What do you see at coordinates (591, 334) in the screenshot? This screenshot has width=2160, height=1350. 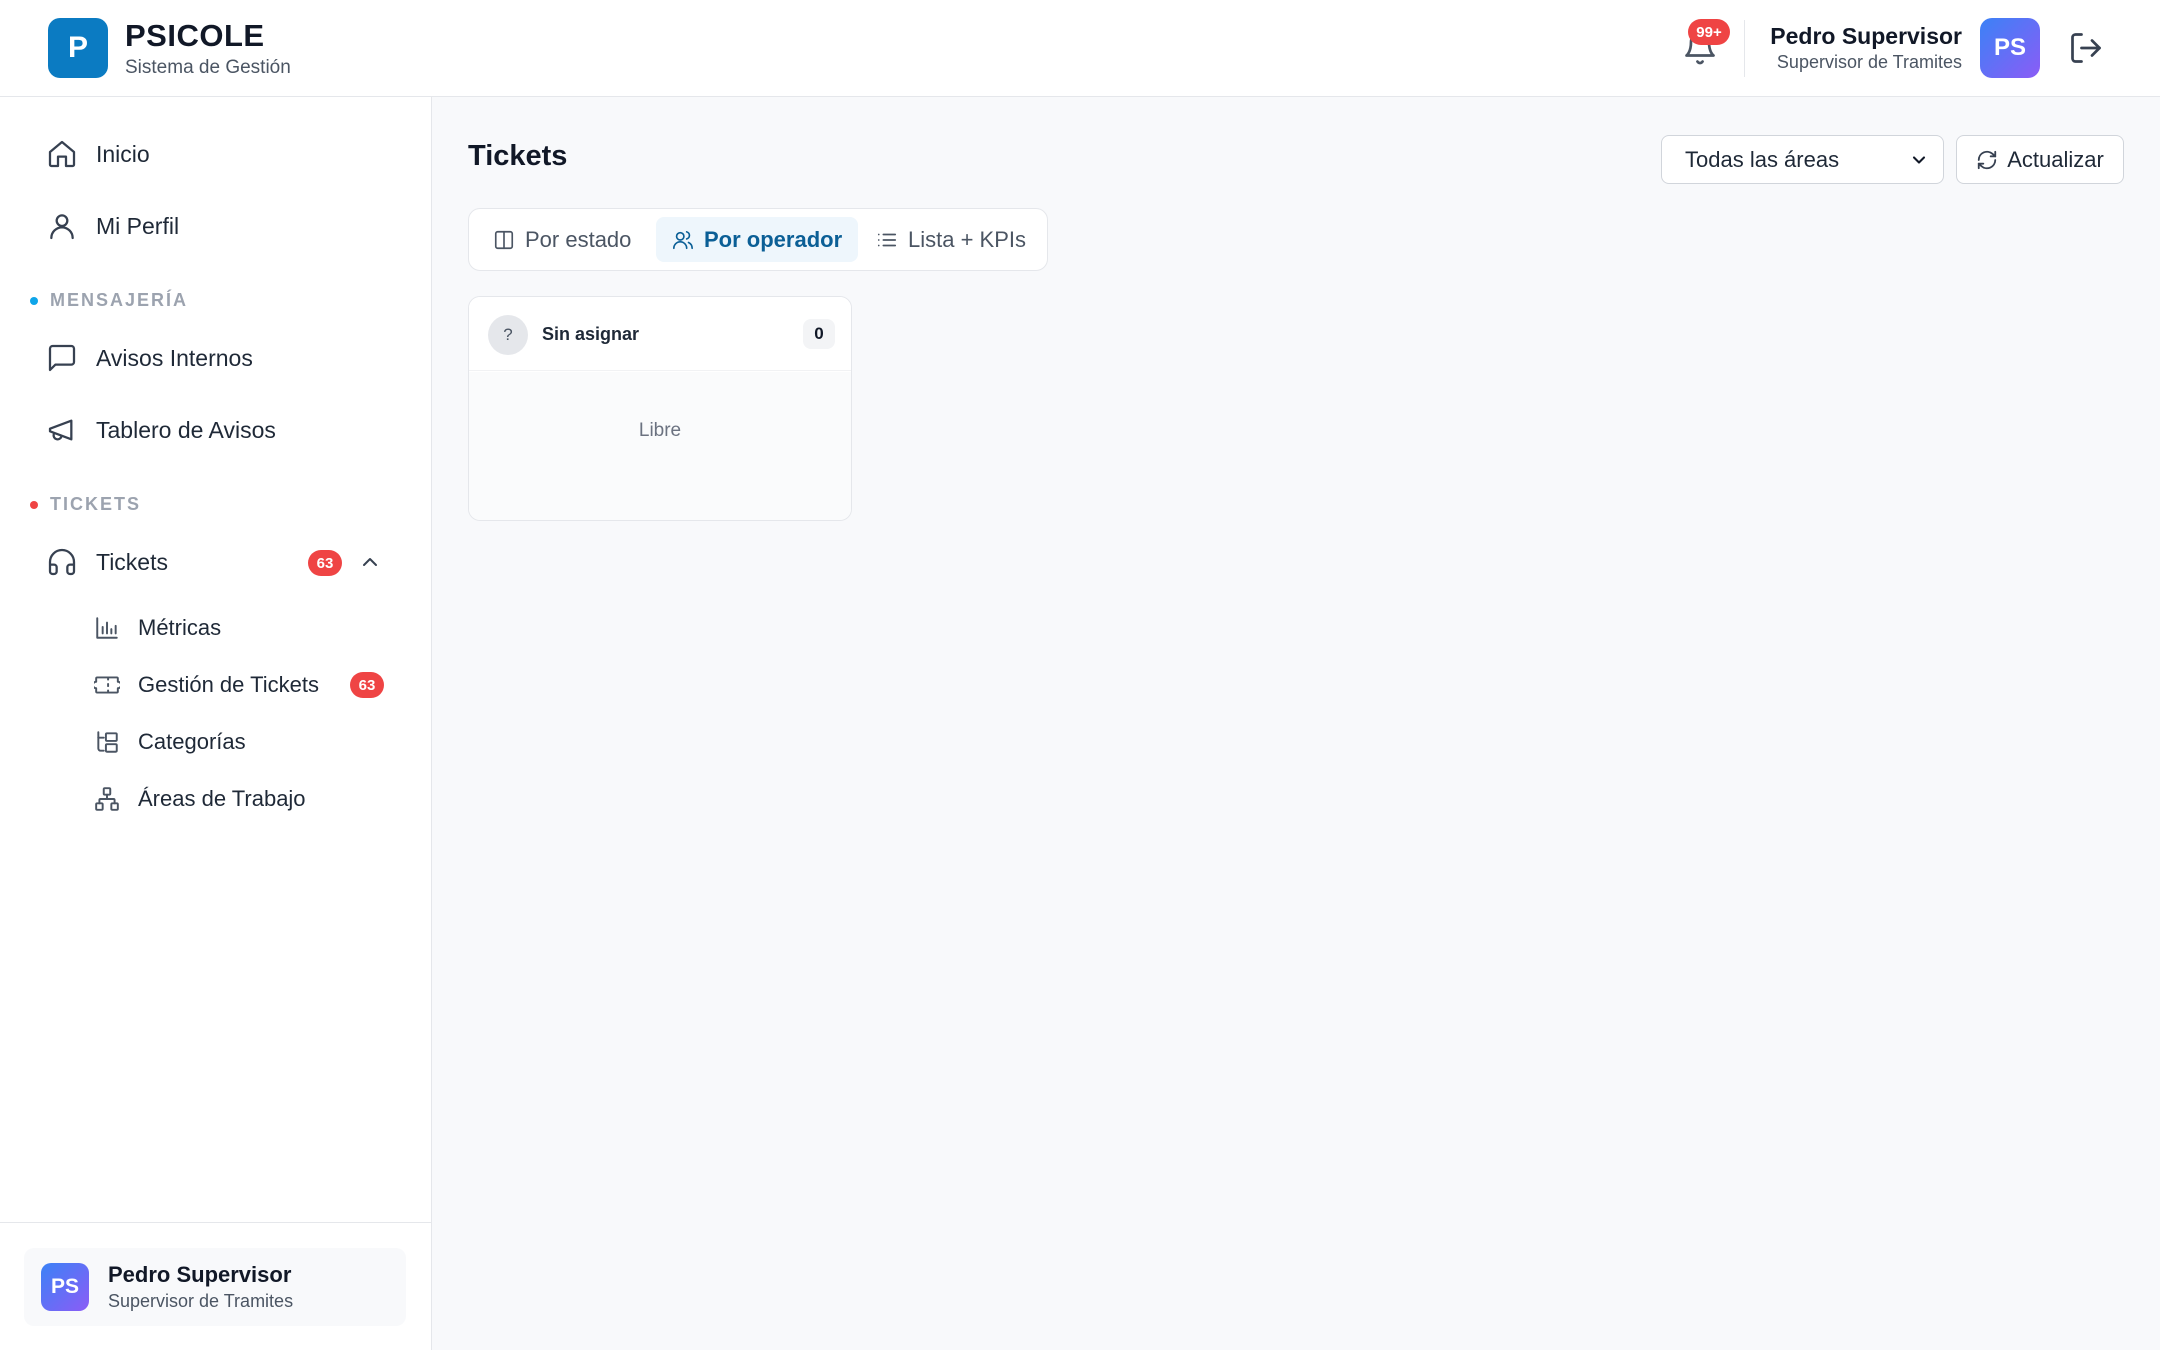 I see `operator-name: Sin asignar` at bounding box center [591, 334].